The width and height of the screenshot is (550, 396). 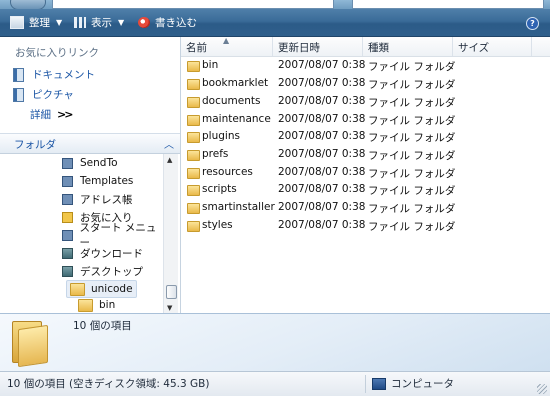 What do you see at coordinates (111, 271) in the screenshot?
I see `tree-item-label: デスクトップ` at bounding box center [111, 271].